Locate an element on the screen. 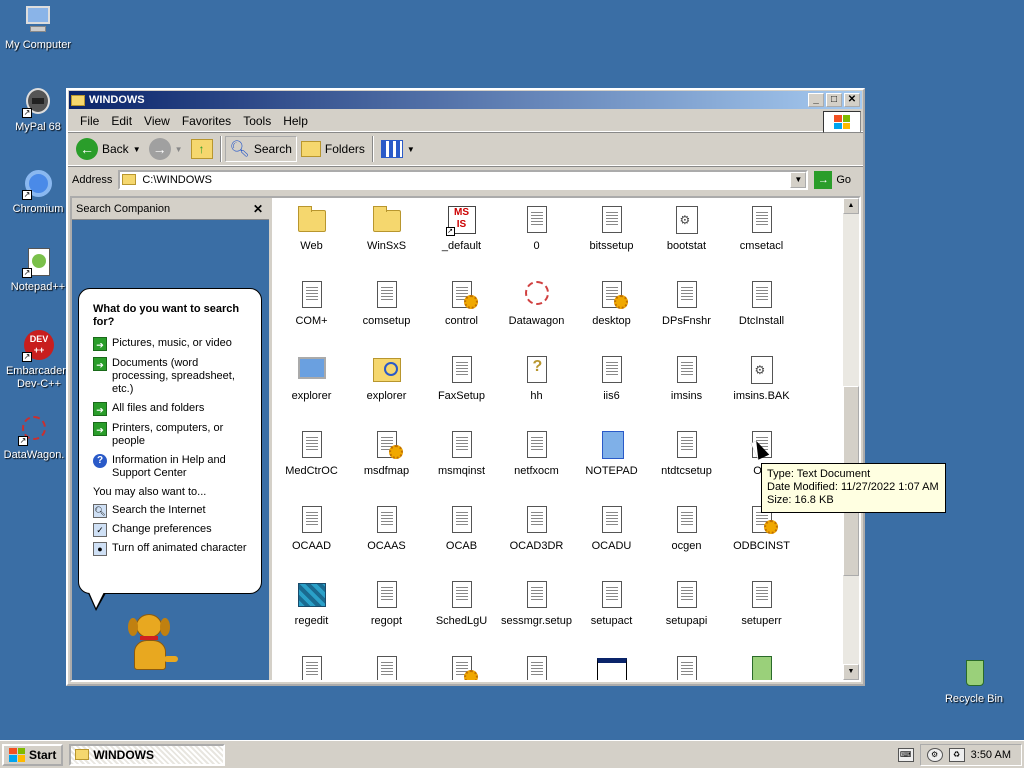  file-item: setupapi is located at coordinates (686, 616).